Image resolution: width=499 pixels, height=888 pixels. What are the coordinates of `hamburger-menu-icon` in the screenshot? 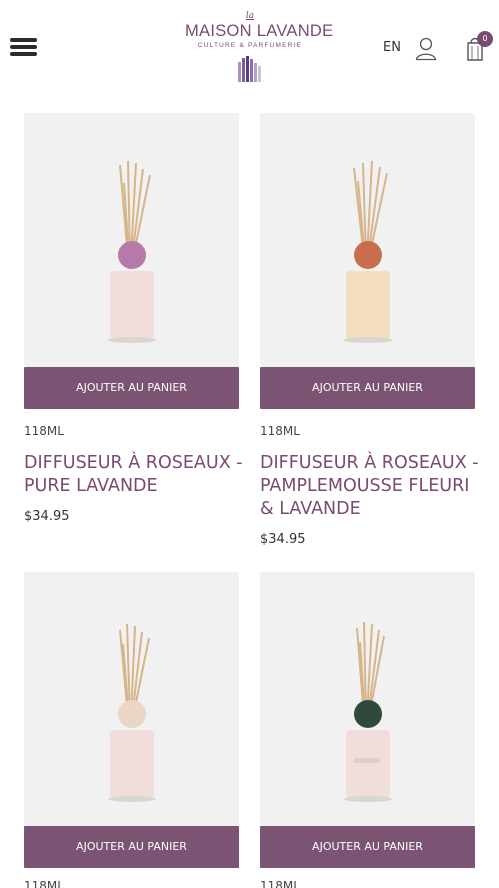 It's located at (23, 48).